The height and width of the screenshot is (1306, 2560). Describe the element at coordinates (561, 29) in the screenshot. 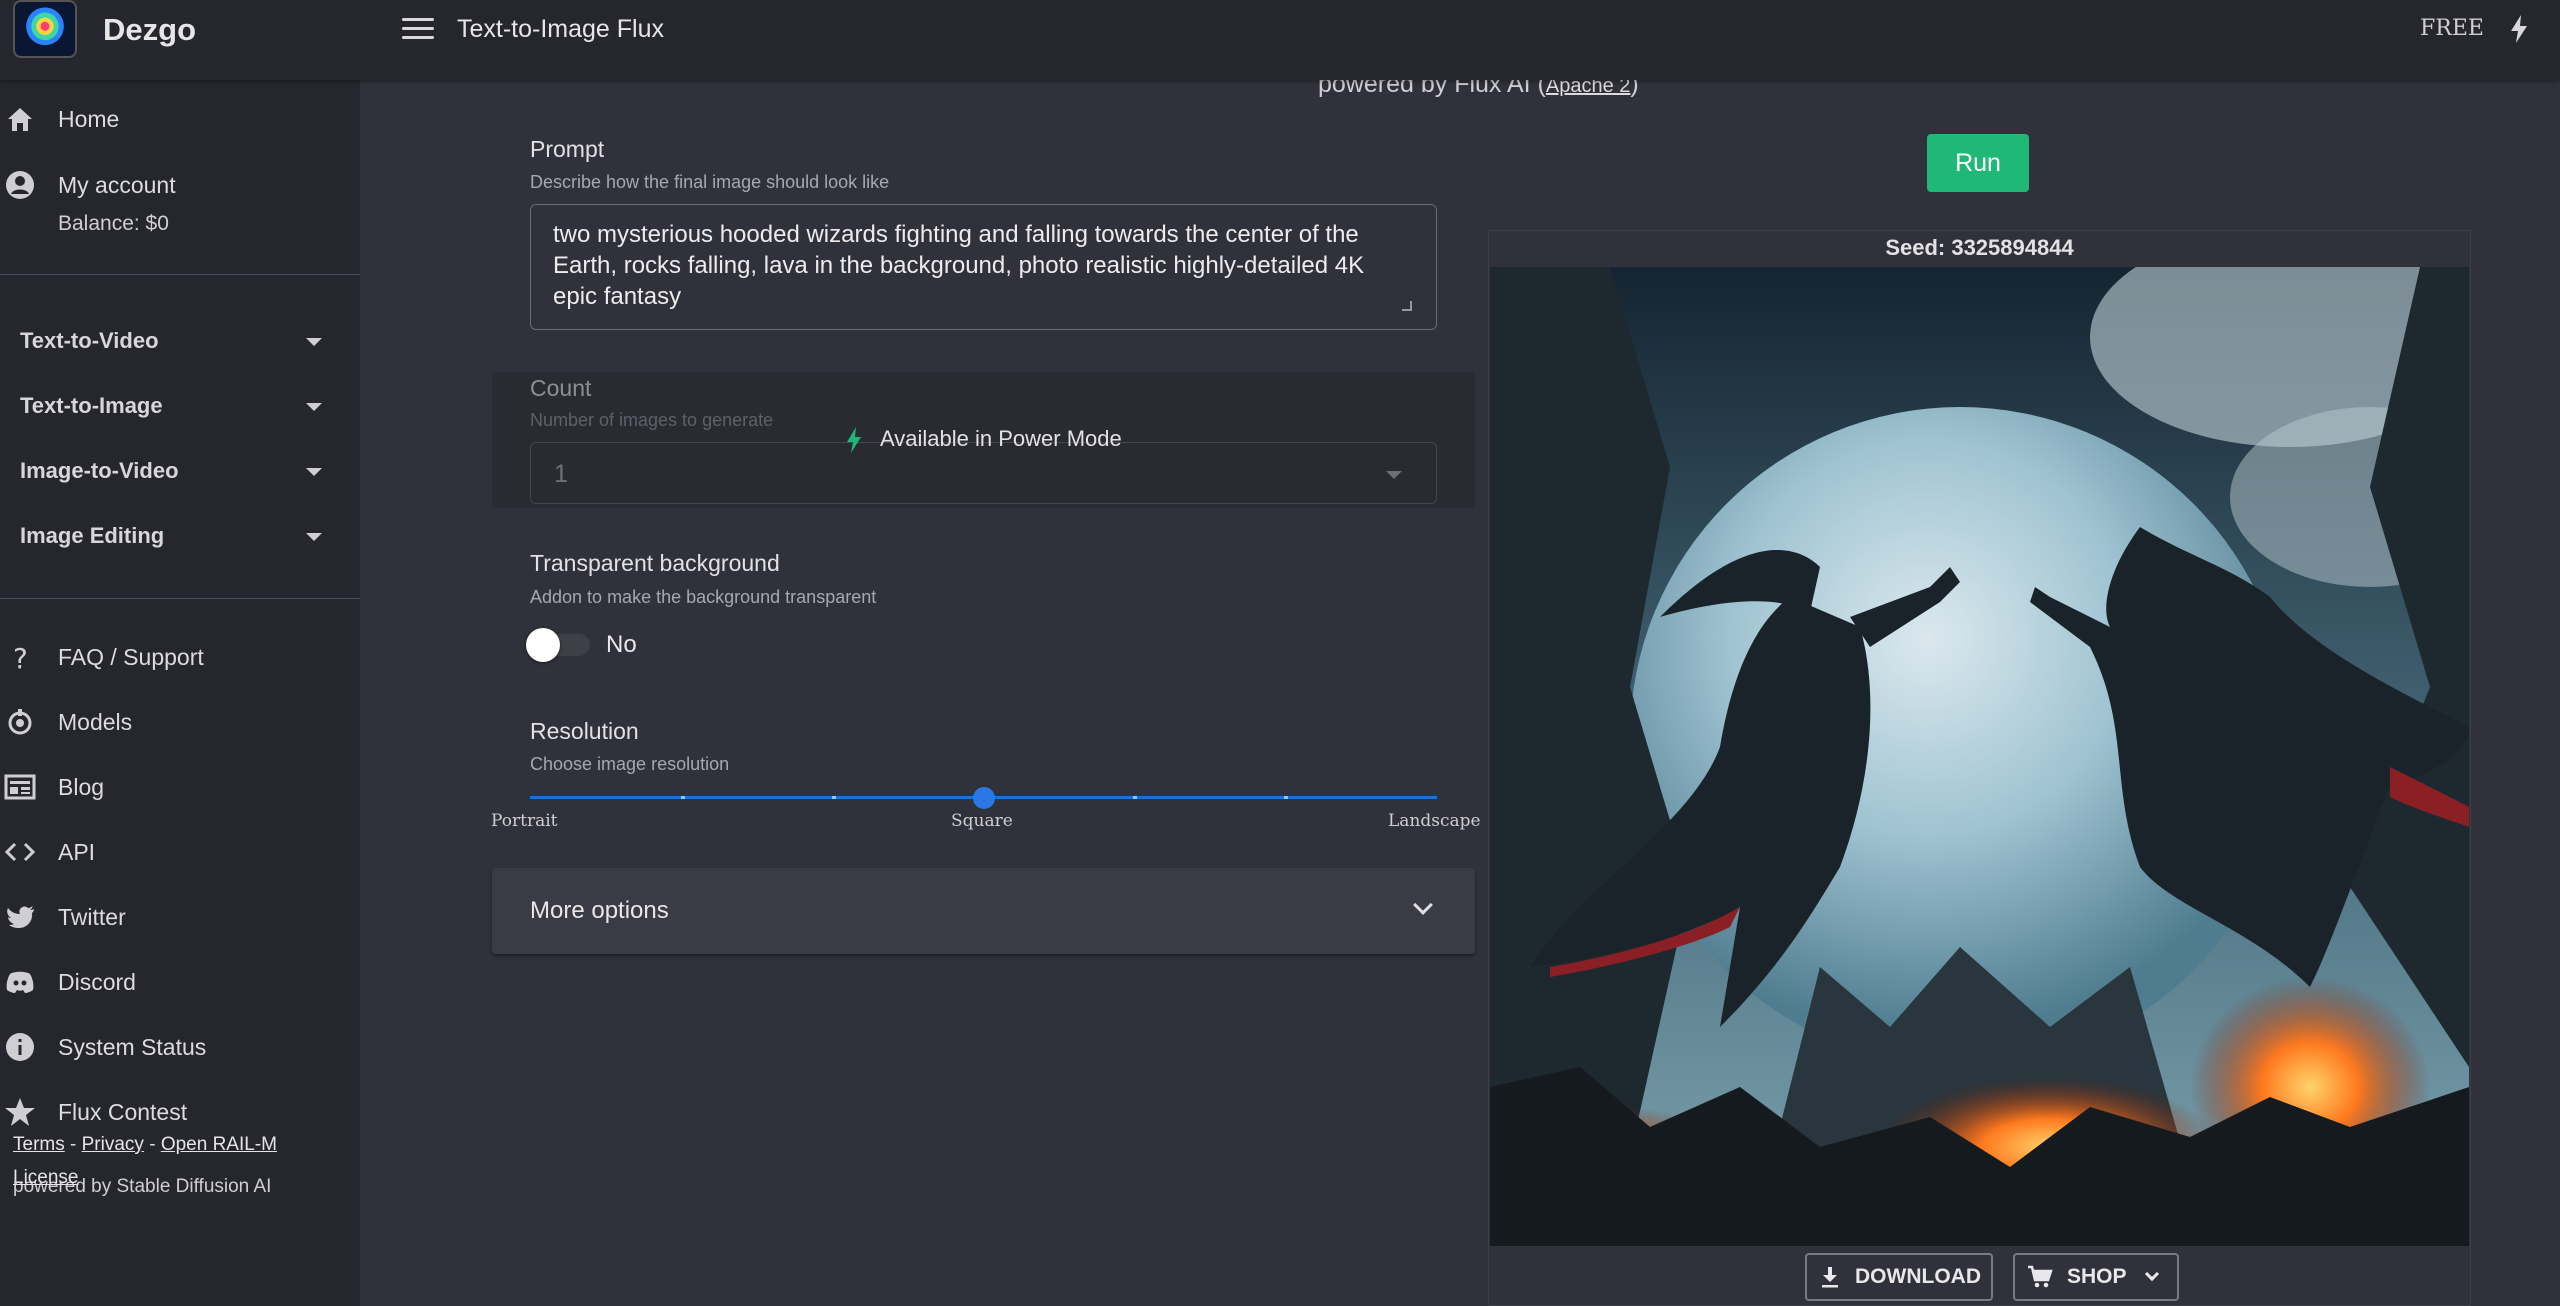

I see `page-title: Text-to-Image Flux` at that location.